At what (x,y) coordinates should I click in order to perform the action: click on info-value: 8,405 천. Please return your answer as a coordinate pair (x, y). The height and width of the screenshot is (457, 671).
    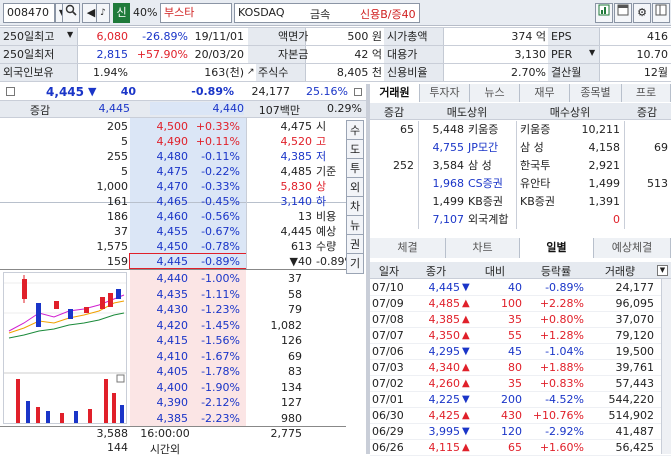
    Looking at the image, I should click on (359, 72).